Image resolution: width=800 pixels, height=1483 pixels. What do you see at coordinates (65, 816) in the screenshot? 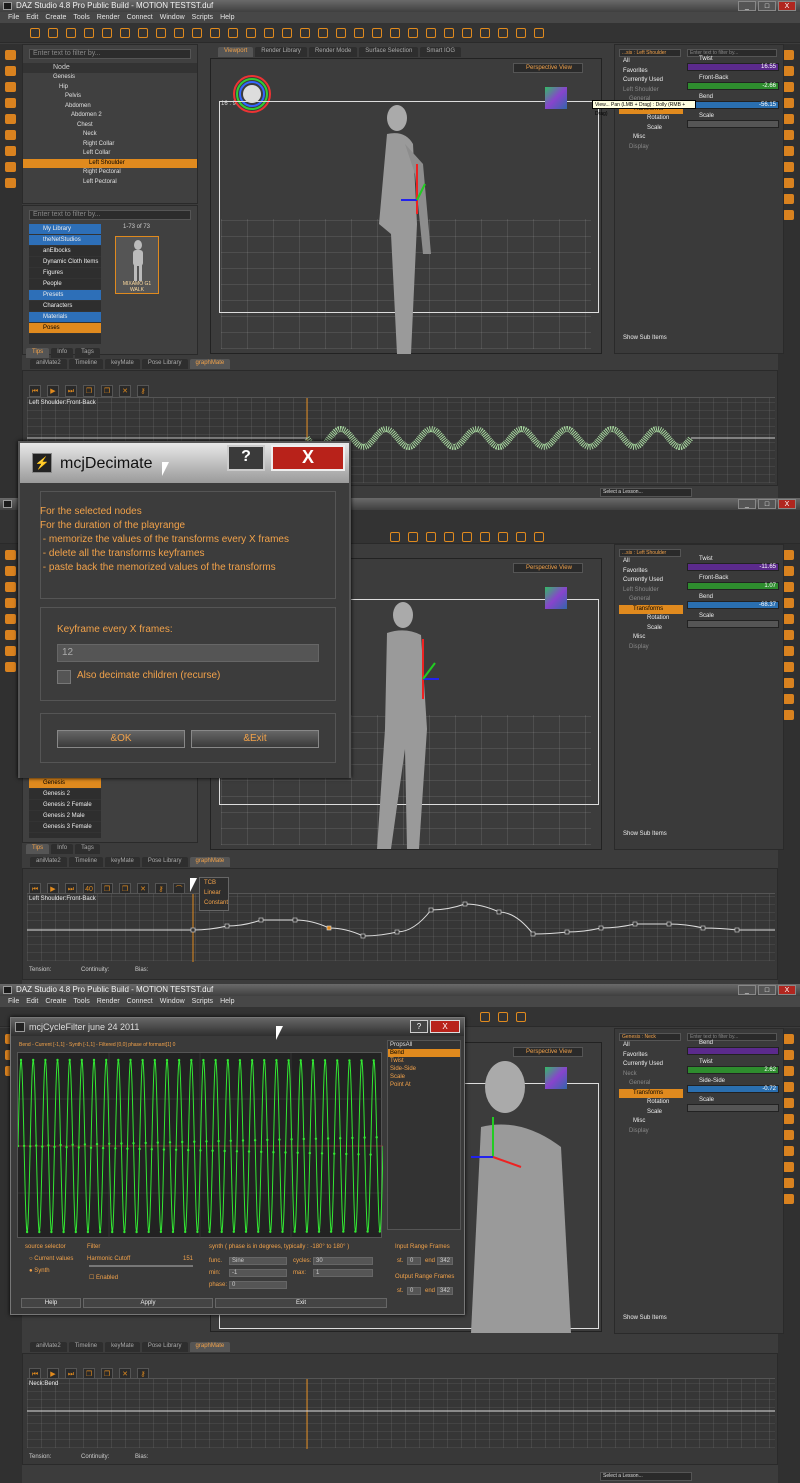
I see `library-folder: Genesis 2 Male` at bounding box center [65, 816].